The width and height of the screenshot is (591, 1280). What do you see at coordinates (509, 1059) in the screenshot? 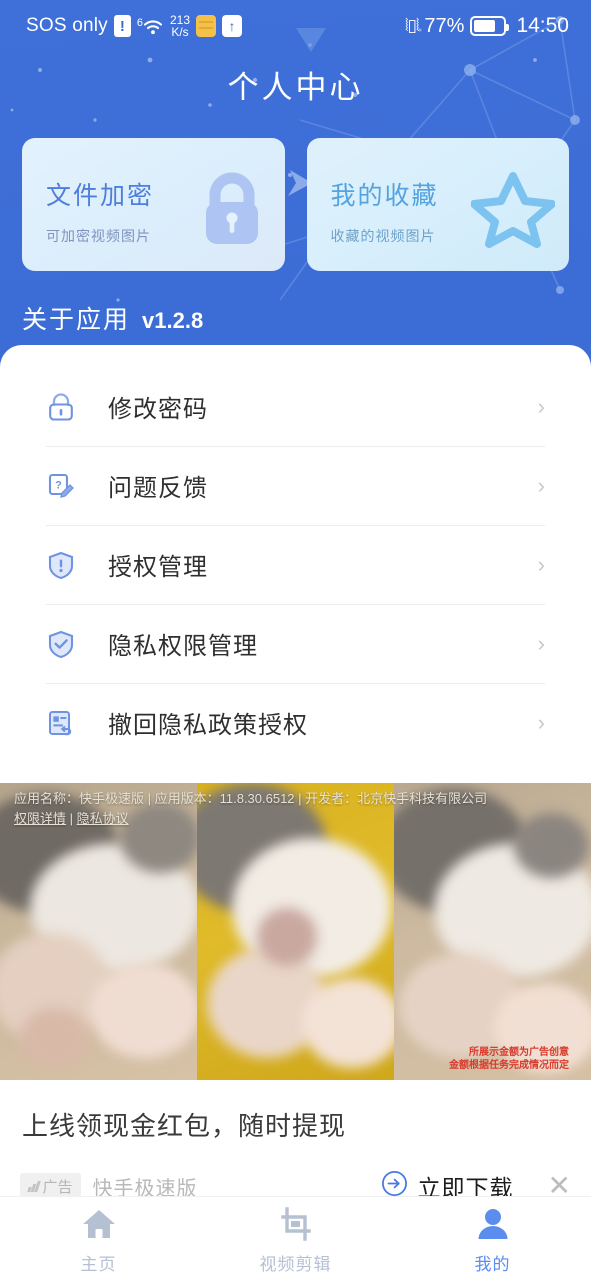
I see `ad-disclaimer-note: 所展示金额为广告创意 金额根据任务完成情况而定` at bounding box center [509, 1059].